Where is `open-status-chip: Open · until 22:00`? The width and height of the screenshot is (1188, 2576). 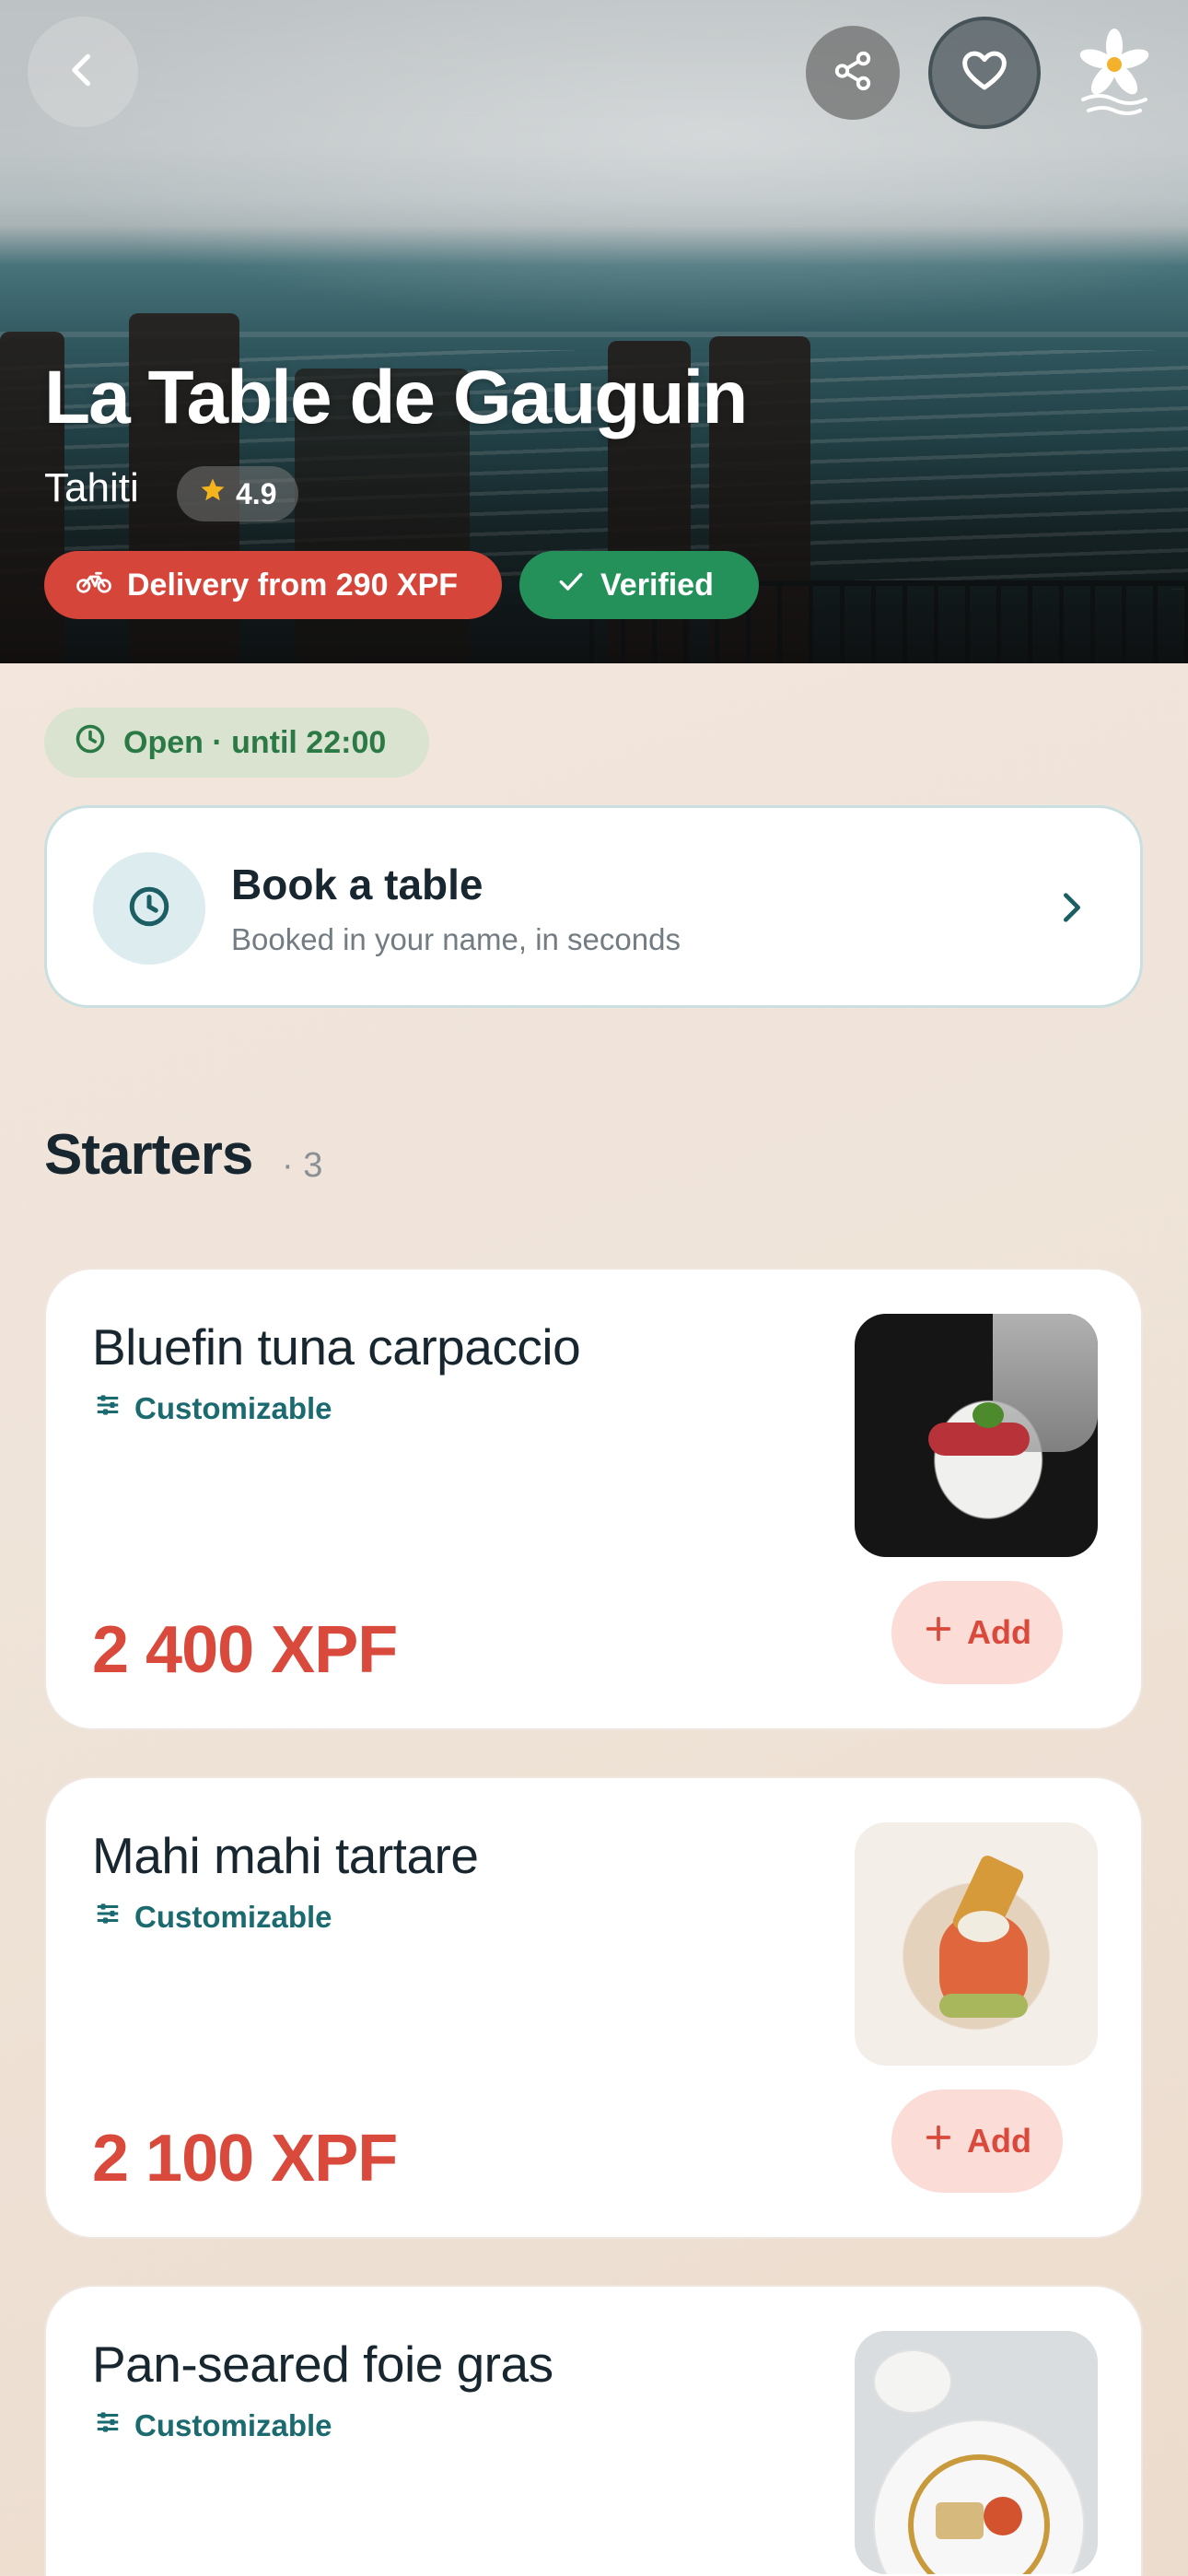
open-status-chip: Open · until 22:00 is located at coordinates (236, 743).